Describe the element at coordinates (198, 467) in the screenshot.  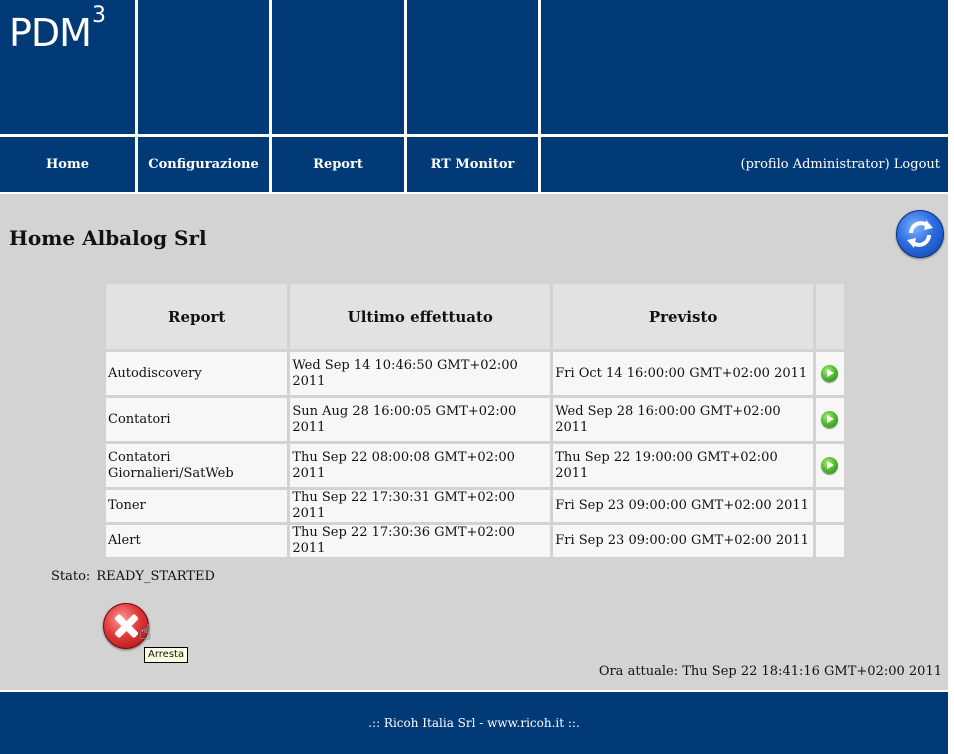
I see `report-name: Contatori Giornalieri/SatWeb` at that location.